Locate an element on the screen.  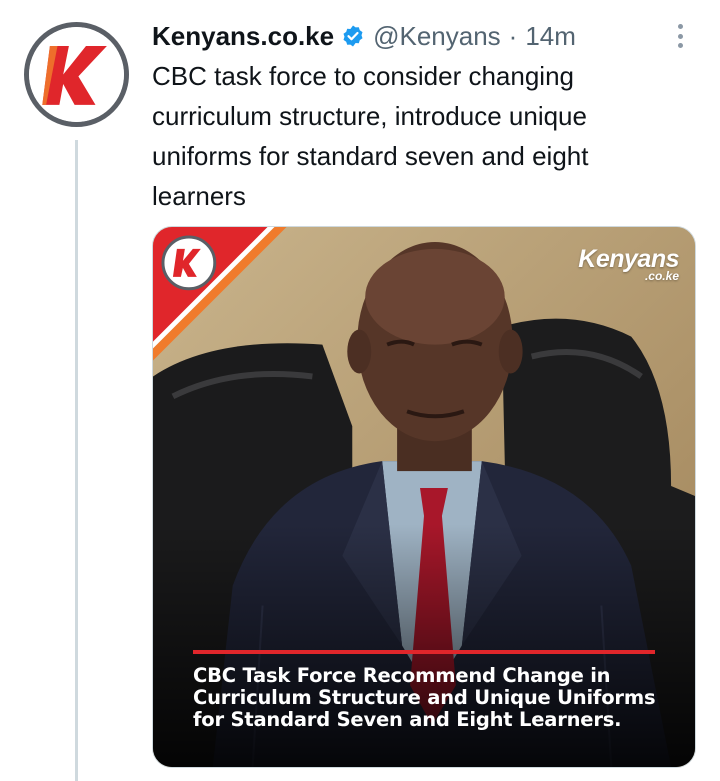
more-vertical-icon is located at coordinates (680, 36).